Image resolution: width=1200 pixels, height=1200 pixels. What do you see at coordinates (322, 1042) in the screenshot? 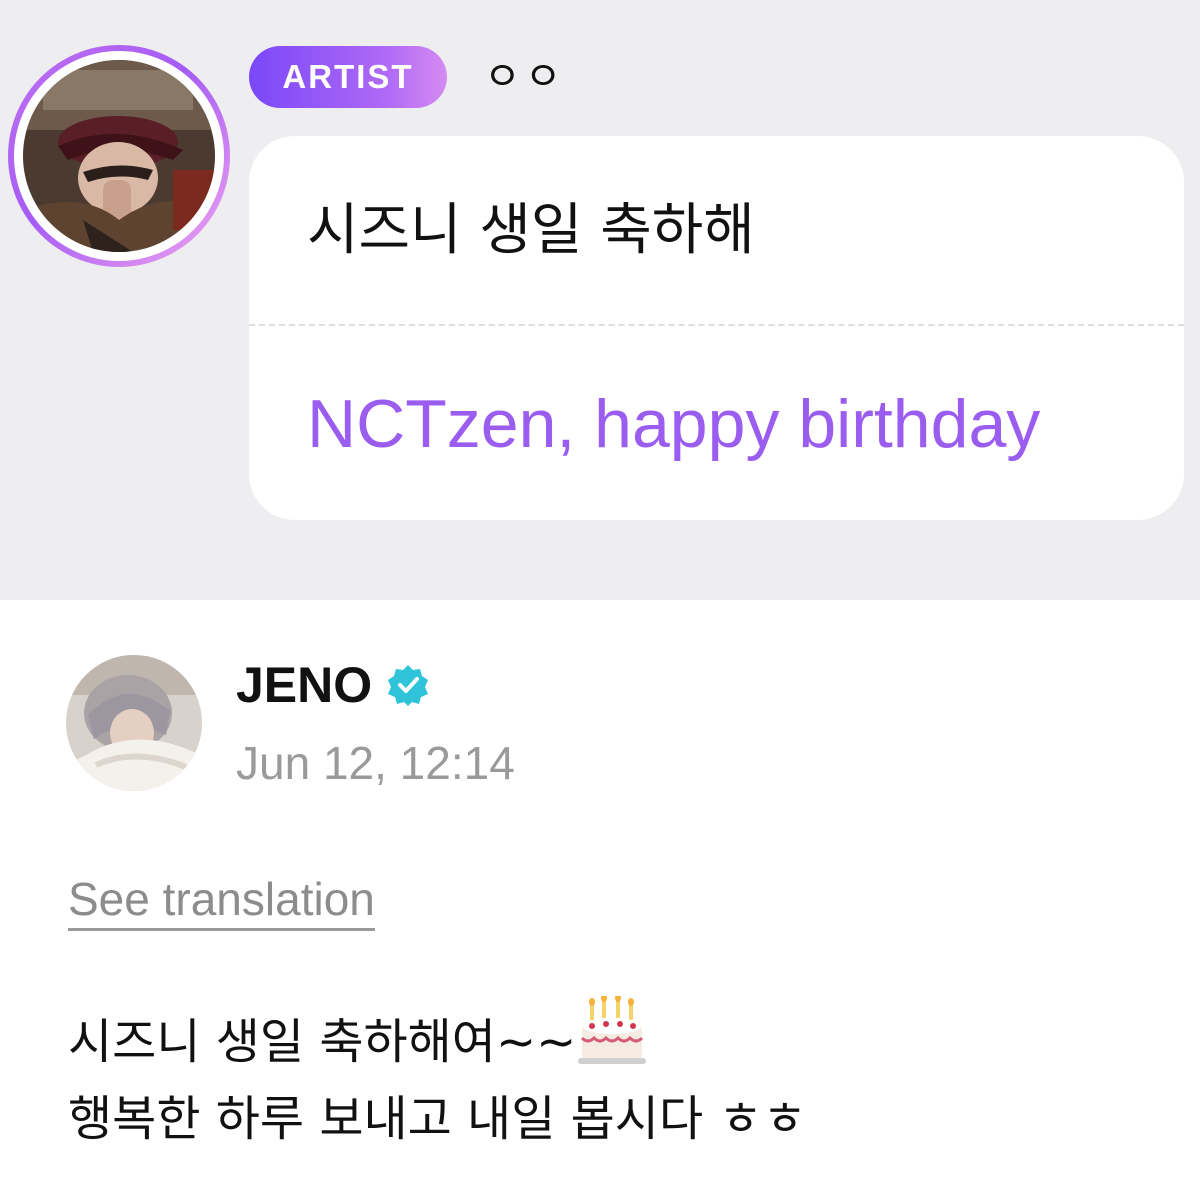
I see `post-body-line-1-text: 시즈니 생일 축하해여~~` at bounding box center [322, 1042].